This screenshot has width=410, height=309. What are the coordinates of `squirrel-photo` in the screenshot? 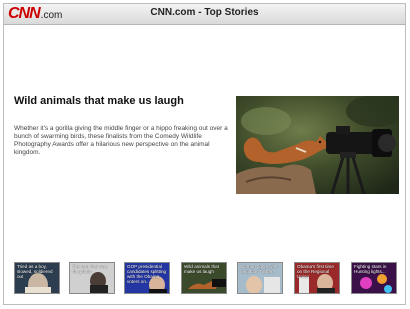 It's located at (317, 145).